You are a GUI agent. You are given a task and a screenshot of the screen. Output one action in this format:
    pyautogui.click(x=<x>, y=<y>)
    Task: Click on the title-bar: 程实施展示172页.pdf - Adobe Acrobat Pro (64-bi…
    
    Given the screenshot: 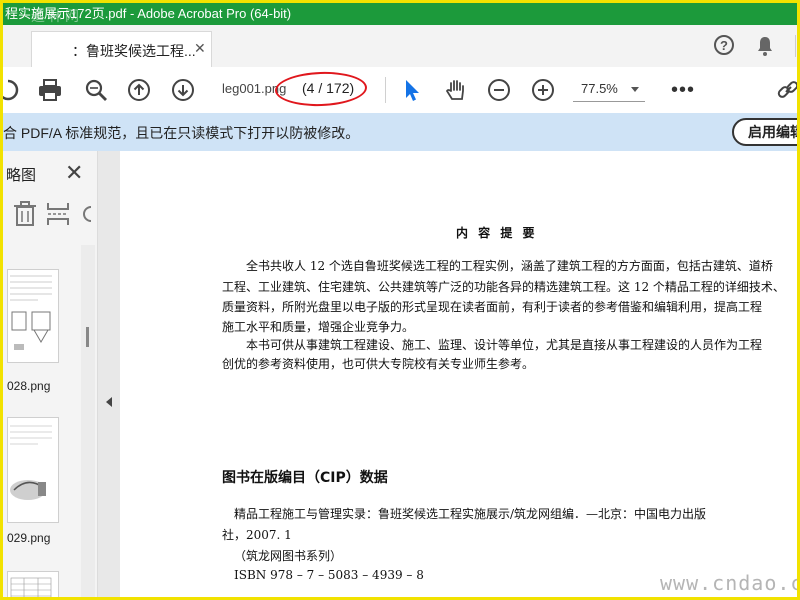 What is the action you would take?
    pyautogui.click(x=400, y=14)
    